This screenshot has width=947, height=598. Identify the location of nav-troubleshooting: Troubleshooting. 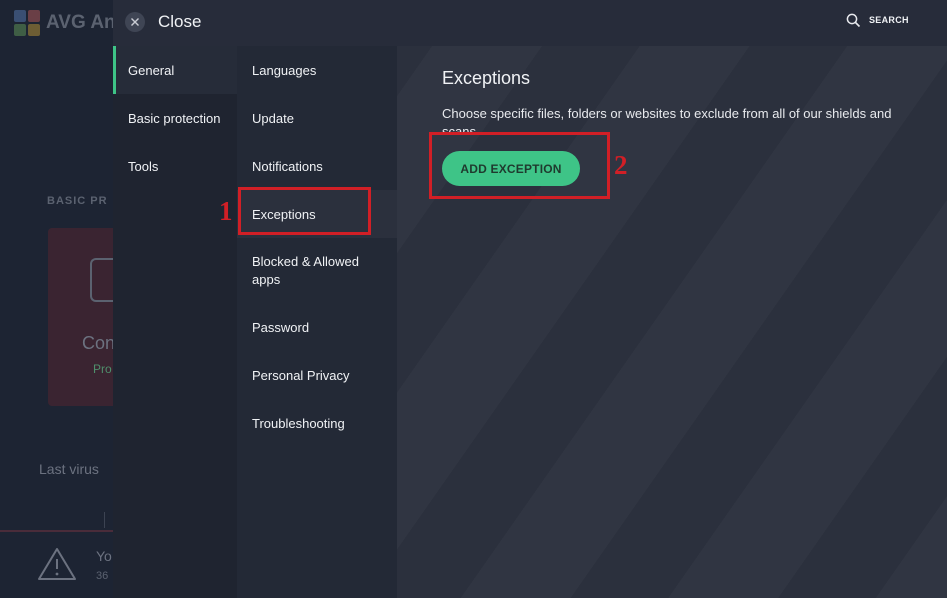
(317, 423).